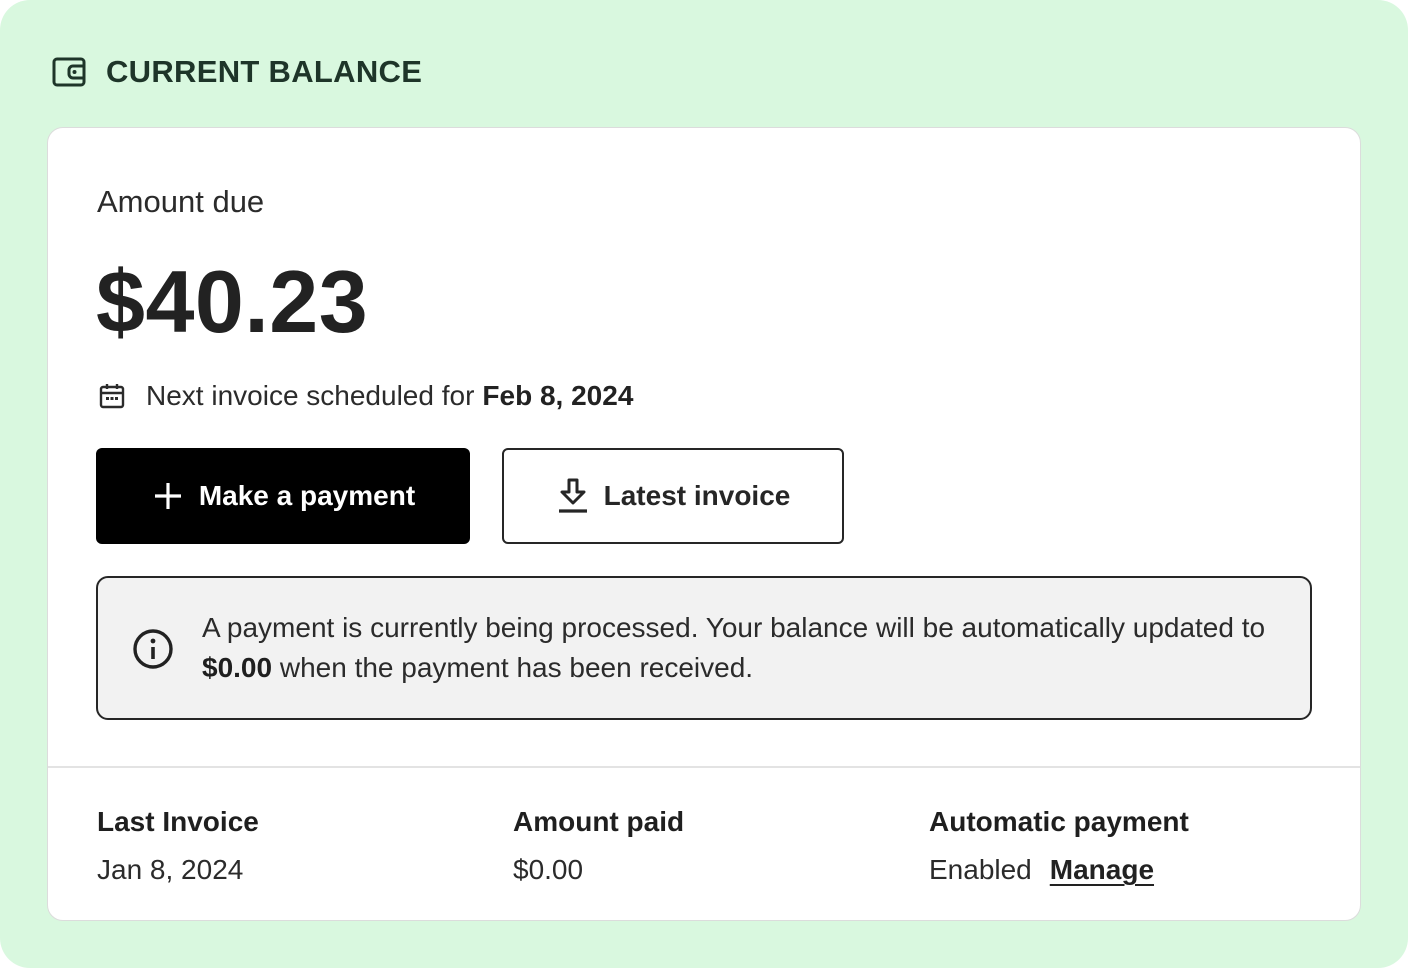 The image size is (1408, 968). I want to click on amount-paid-label: Amount paid, so click(599, 821).